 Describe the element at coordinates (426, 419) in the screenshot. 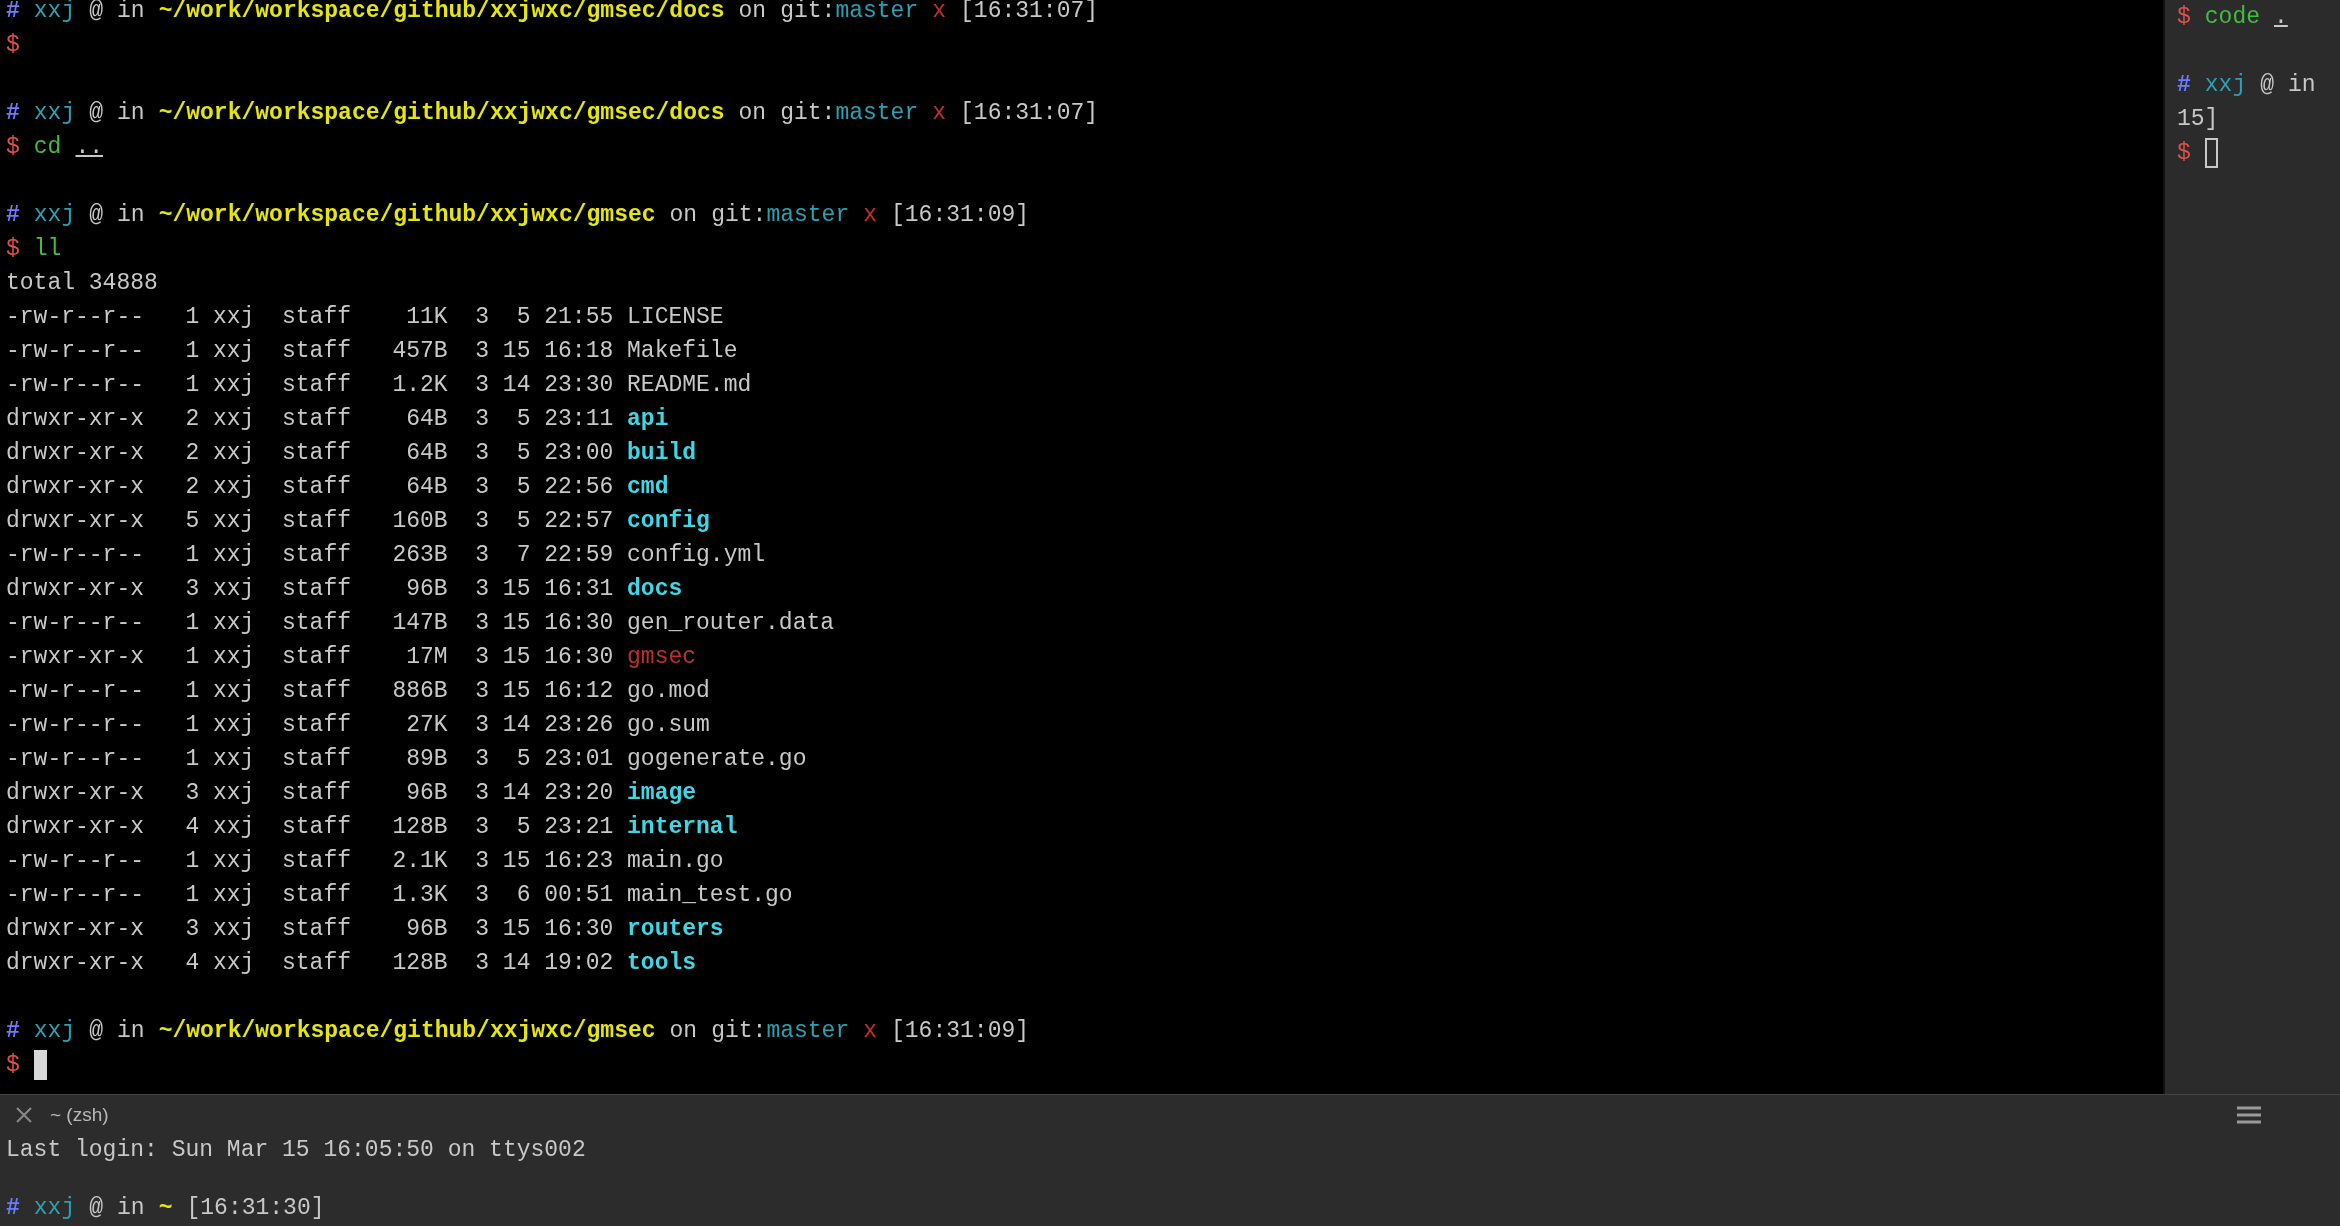

I see `size-cell-text: 64B` at that location.